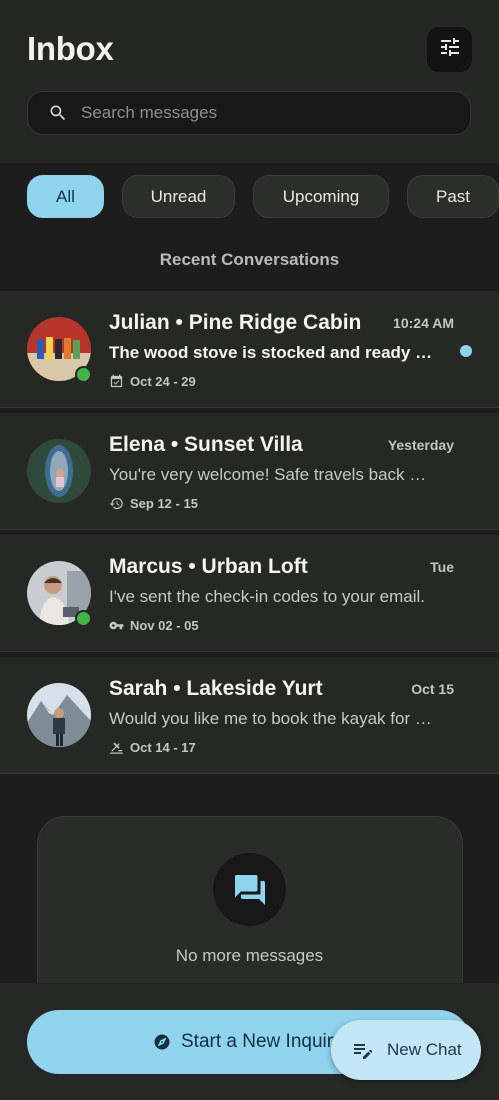 Image resolution: width=499 pixels, height=1100 pixels. I want to click on chip-unread: Unread, so click(178, 196).